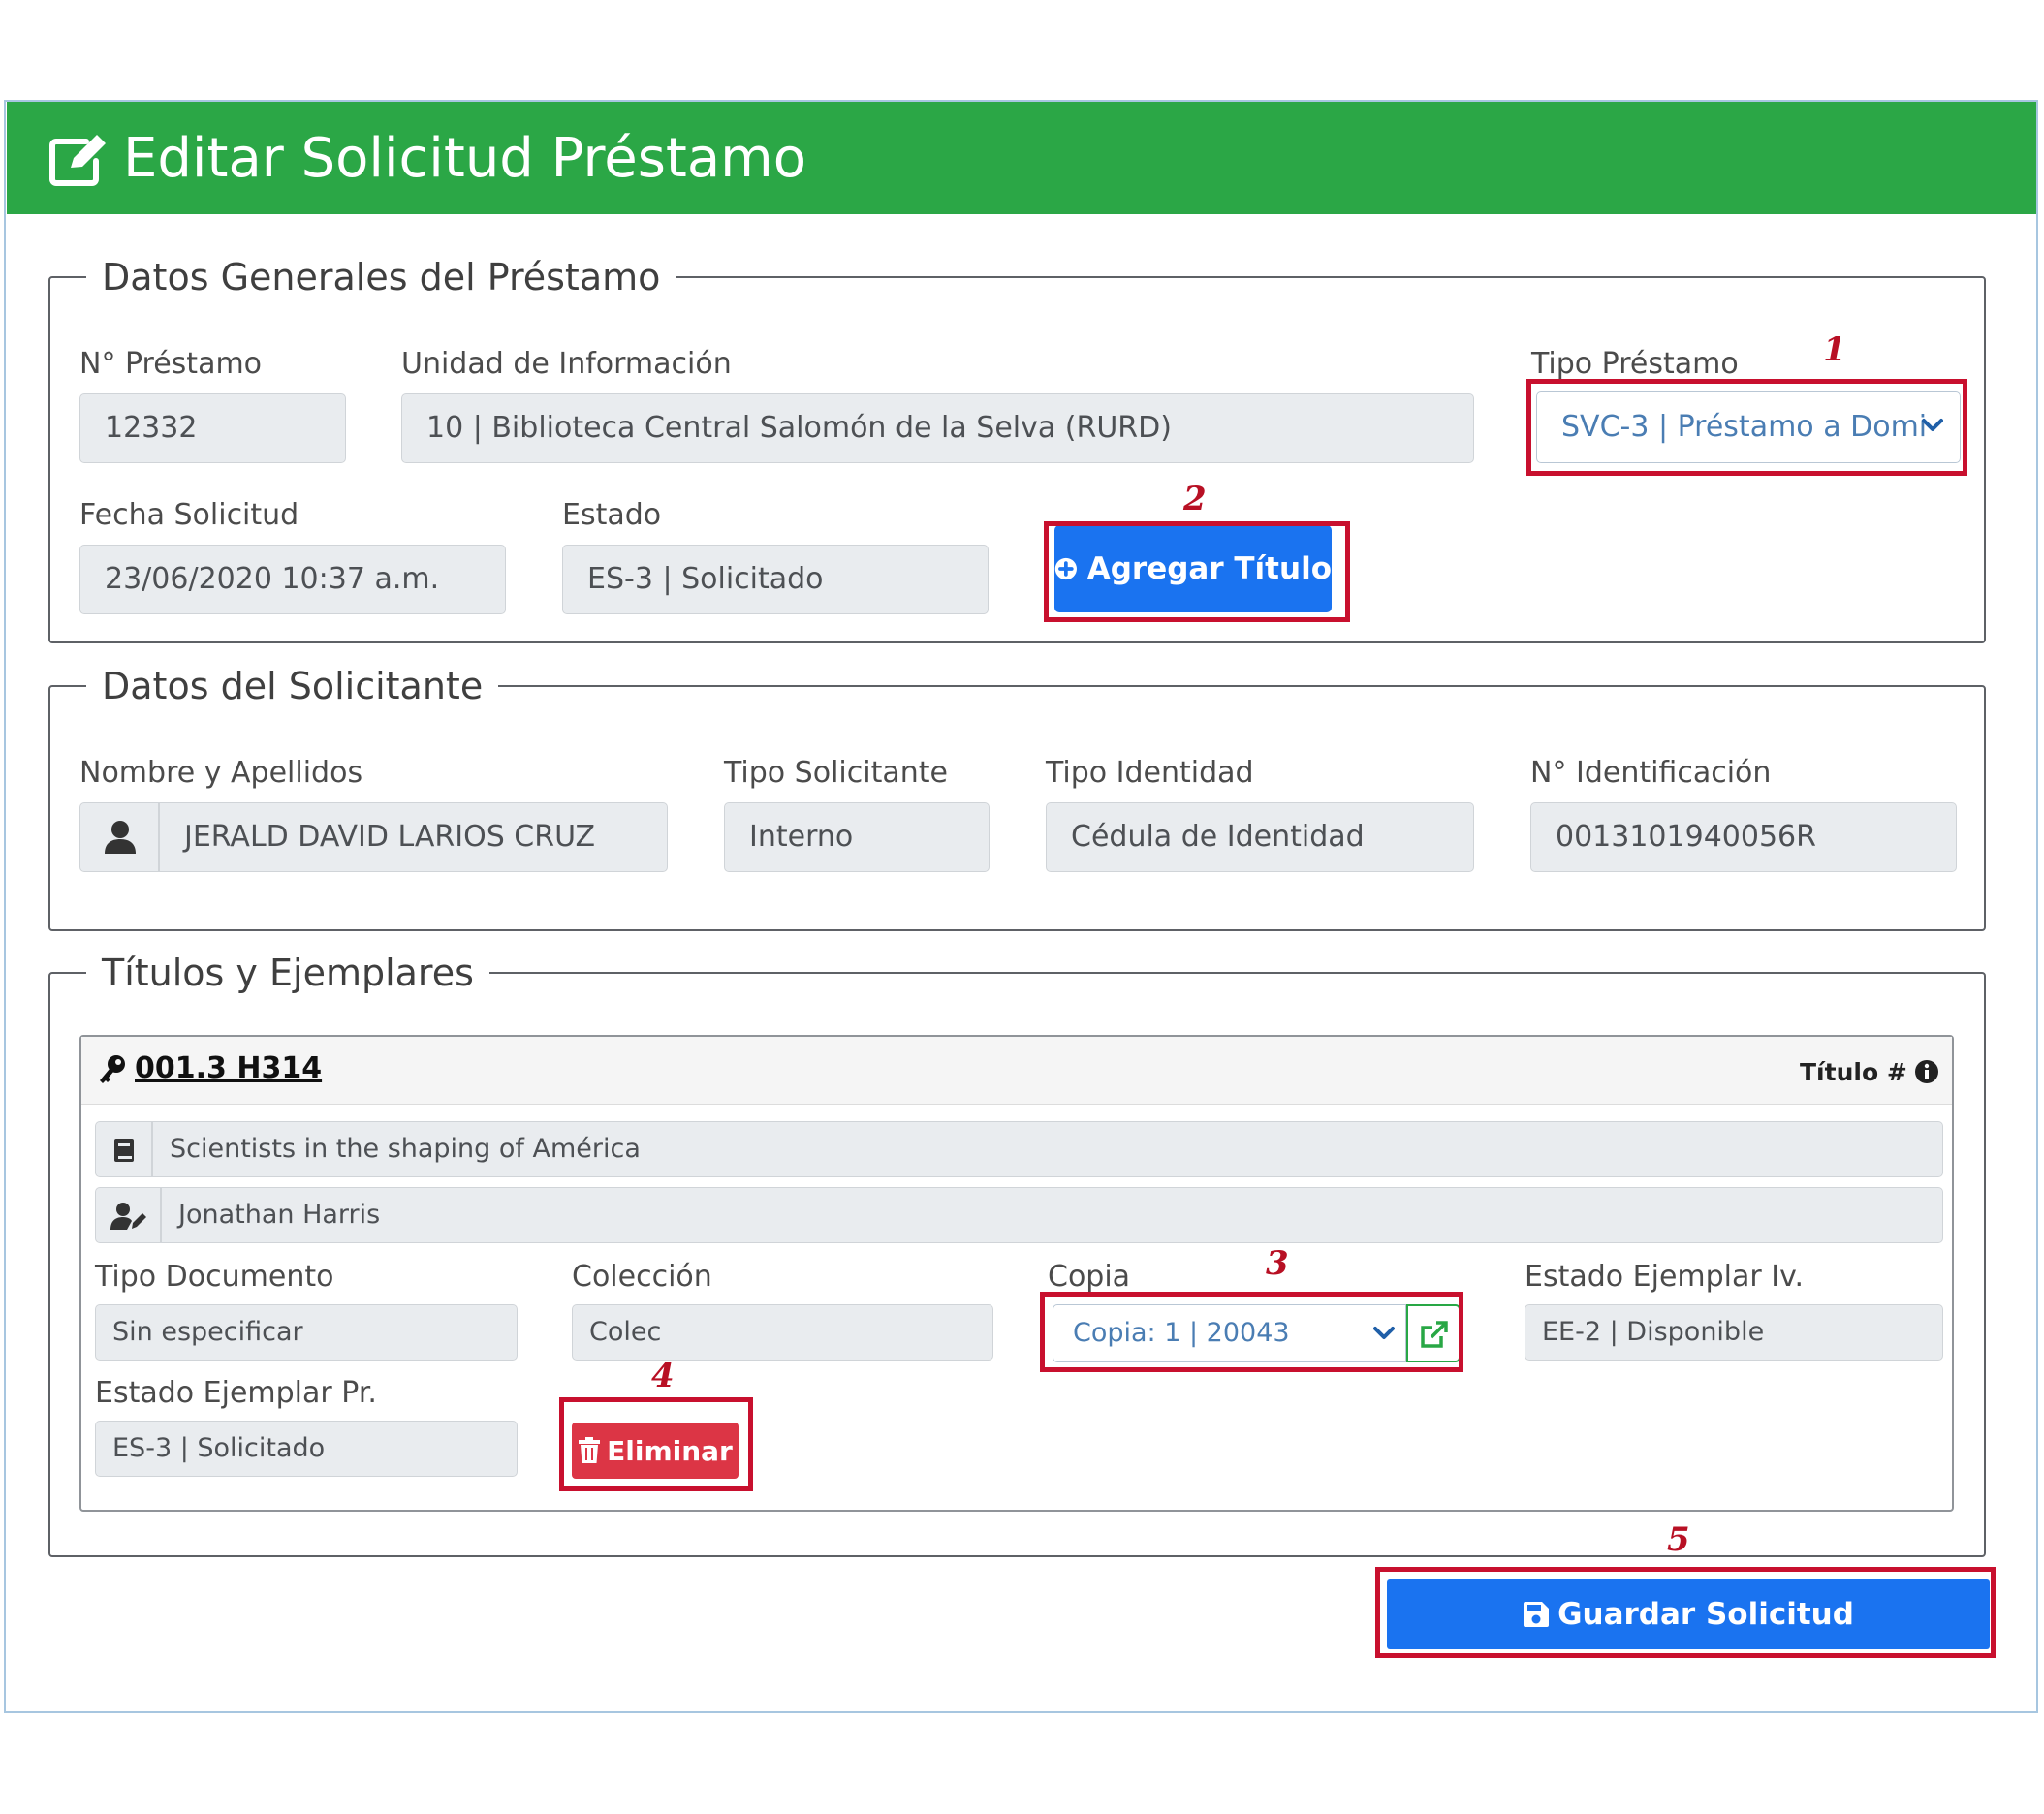 The image size is (2044, 1814). Describe the element at coordinates (1734, 1332) in the screenshot. I see `inventory-status-field: EE-2 | Disponible` at that location.